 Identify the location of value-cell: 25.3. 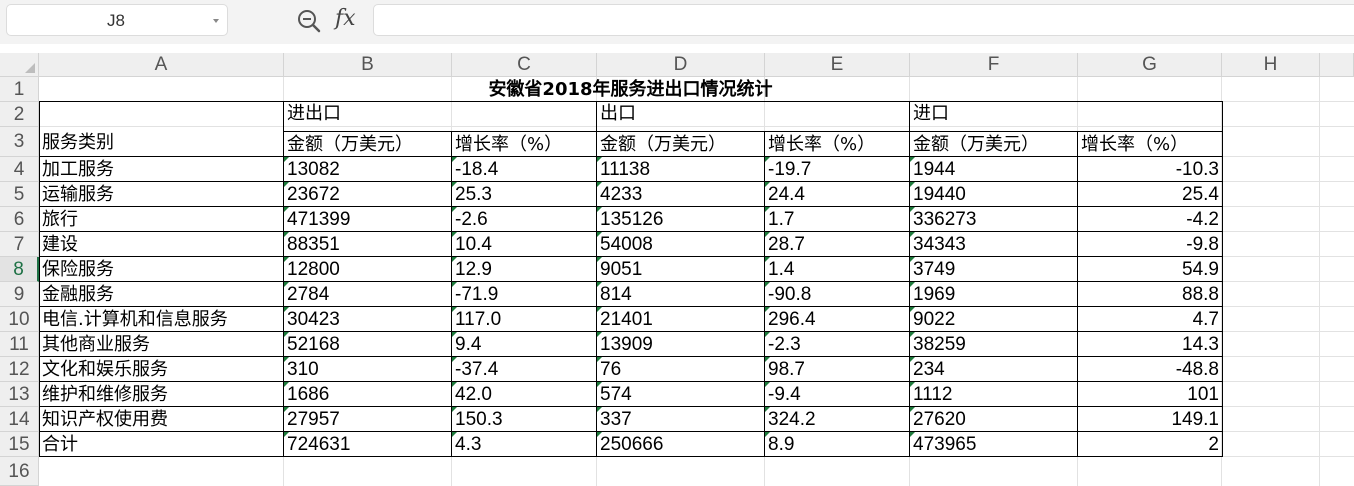
(524, 195).